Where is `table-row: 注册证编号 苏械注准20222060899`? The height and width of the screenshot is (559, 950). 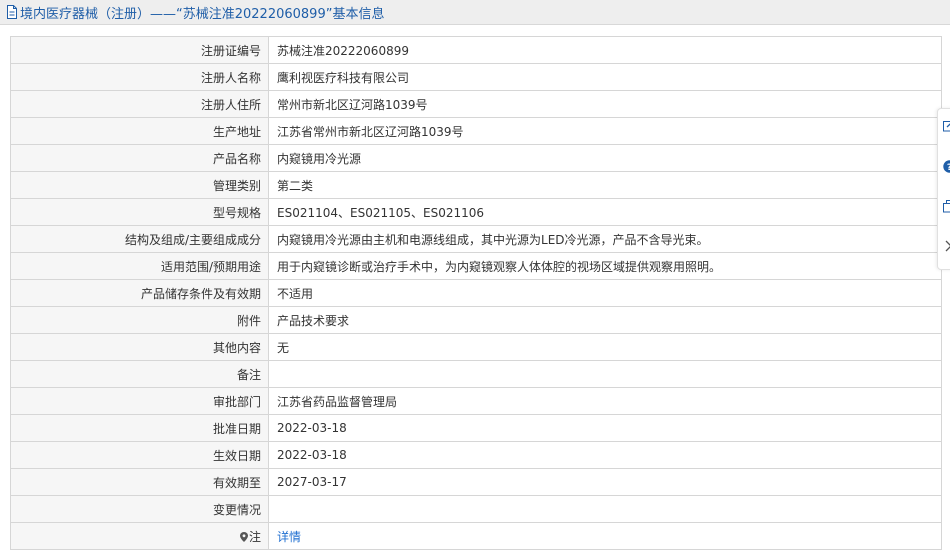 table-row: 注册证编号 苏械注准20222060899 is located at coordinates (476, 50).